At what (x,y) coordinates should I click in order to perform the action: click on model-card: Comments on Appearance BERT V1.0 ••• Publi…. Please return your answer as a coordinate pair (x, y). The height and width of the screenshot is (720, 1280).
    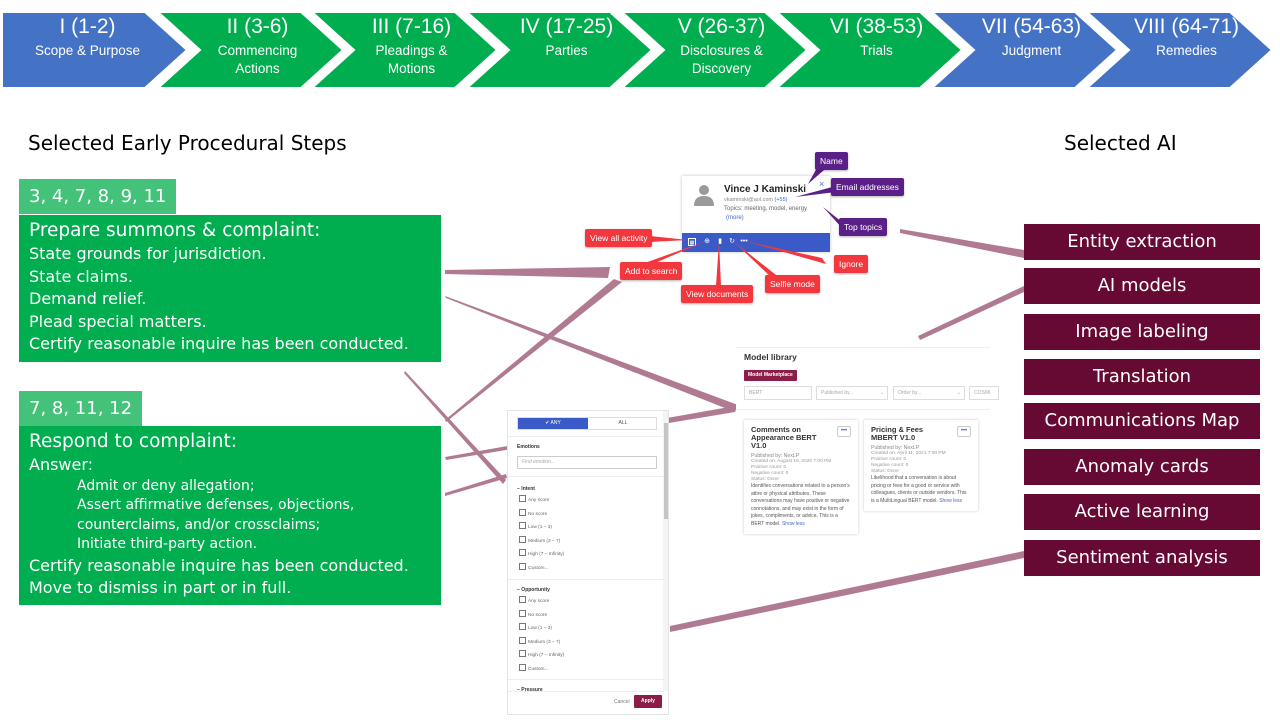
    Looking at the image, I should click on (801, 477).